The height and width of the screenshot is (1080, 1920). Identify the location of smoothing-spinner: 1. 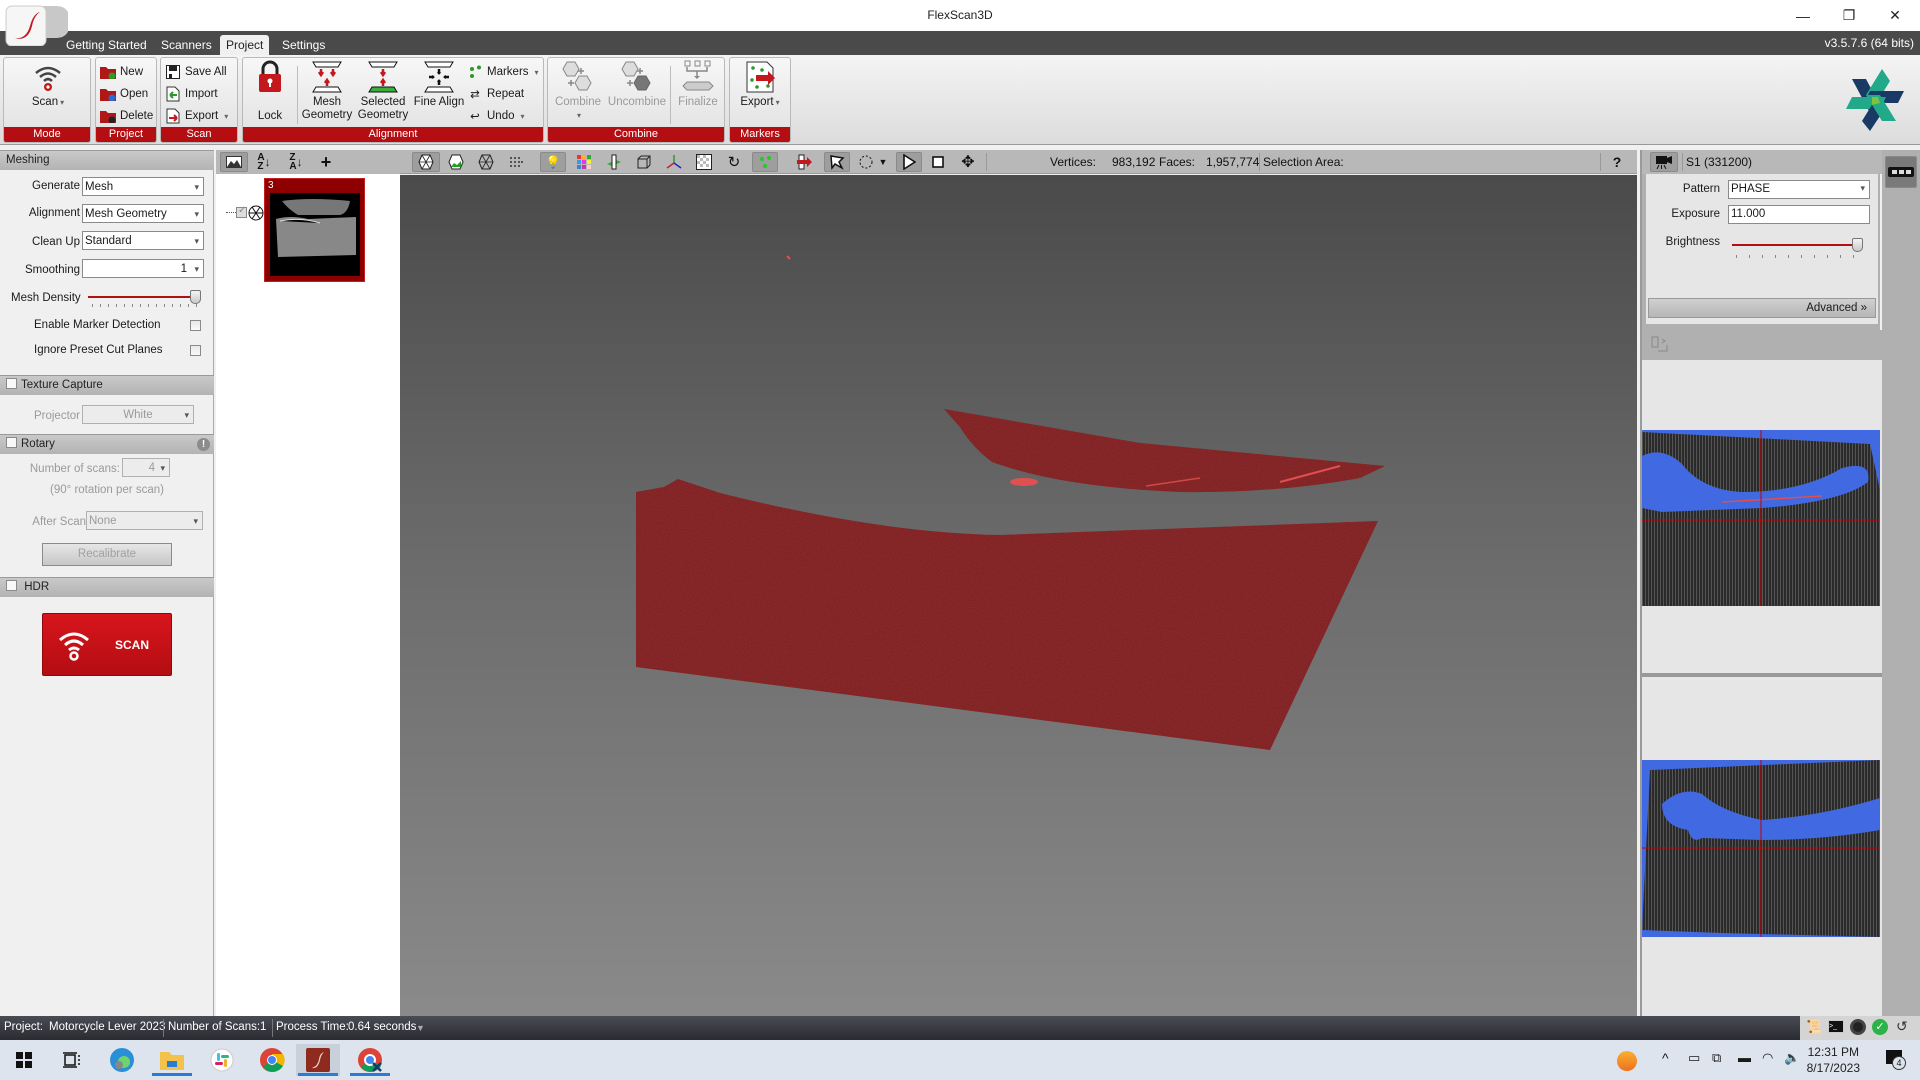
(143, 268).